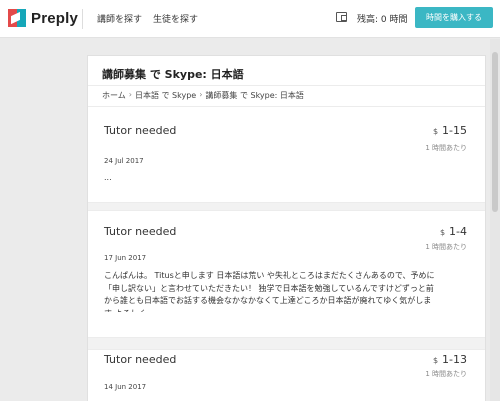 Image resolution: width=500 pixels, height=401 pixels. Describe the element at coordinates (286, 85) in the screenshot. I see `divider` at that location.